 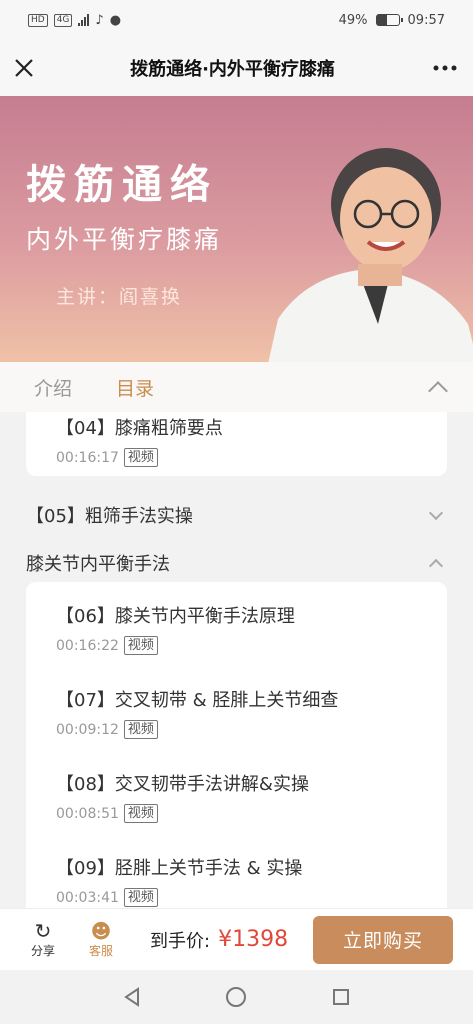 I want to click on banner-subtitle: 内外平衡疗膝痛, so click(x=124, y=239).